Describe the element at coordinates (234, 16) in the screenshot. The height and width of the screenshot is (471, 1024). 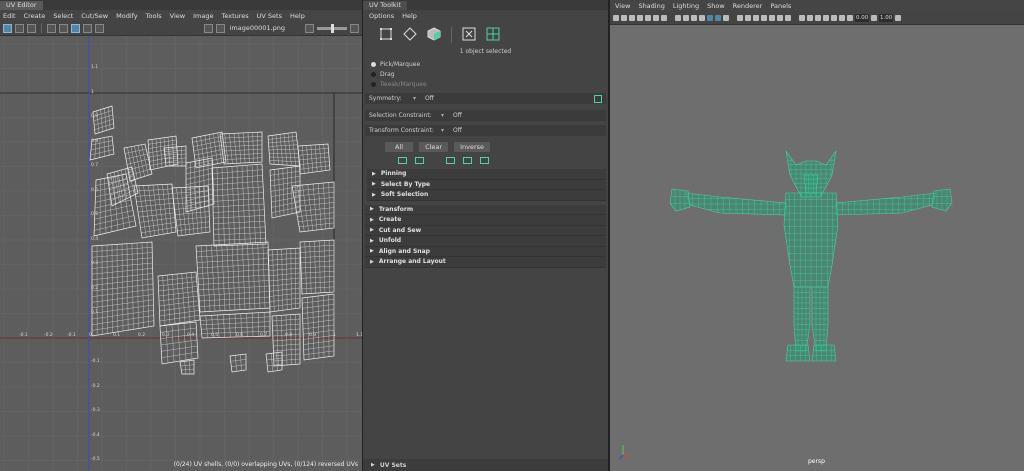
I see `menu-textures: Textures` at that location.